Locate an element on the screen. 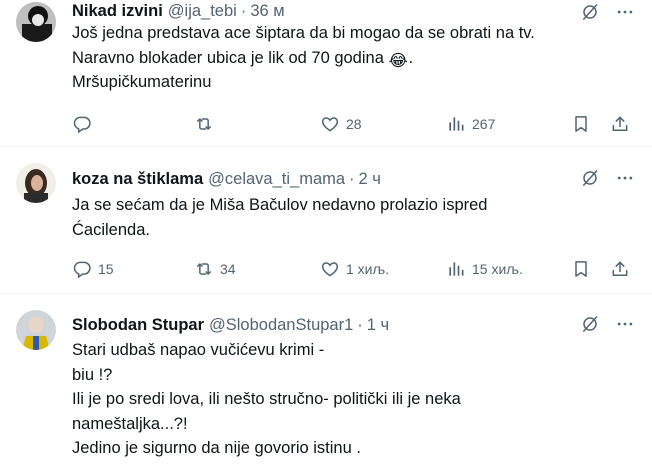 This screenshot has width=652, height=467. laughing-emoji-icon: 😂 is located at coordinates (398, 60).